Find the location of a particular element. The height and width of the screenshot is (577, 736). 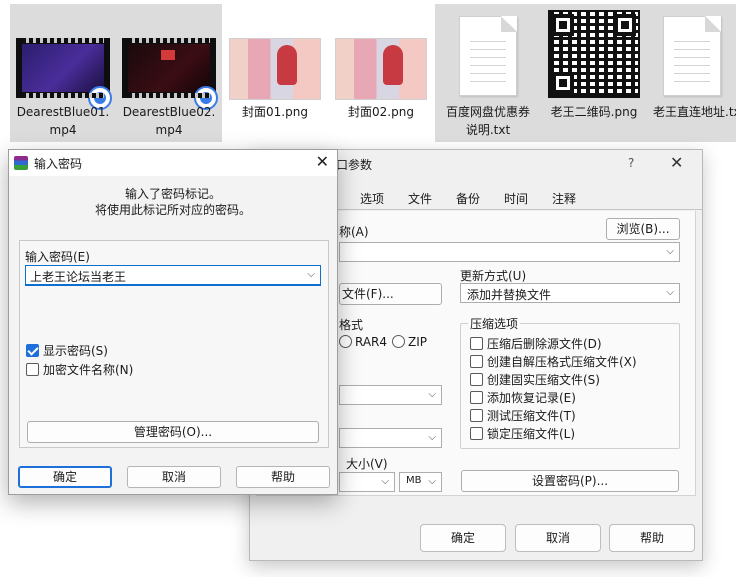

option-delete-after: 压缩后删除源文件(D) is located at coordinates (536, 343).